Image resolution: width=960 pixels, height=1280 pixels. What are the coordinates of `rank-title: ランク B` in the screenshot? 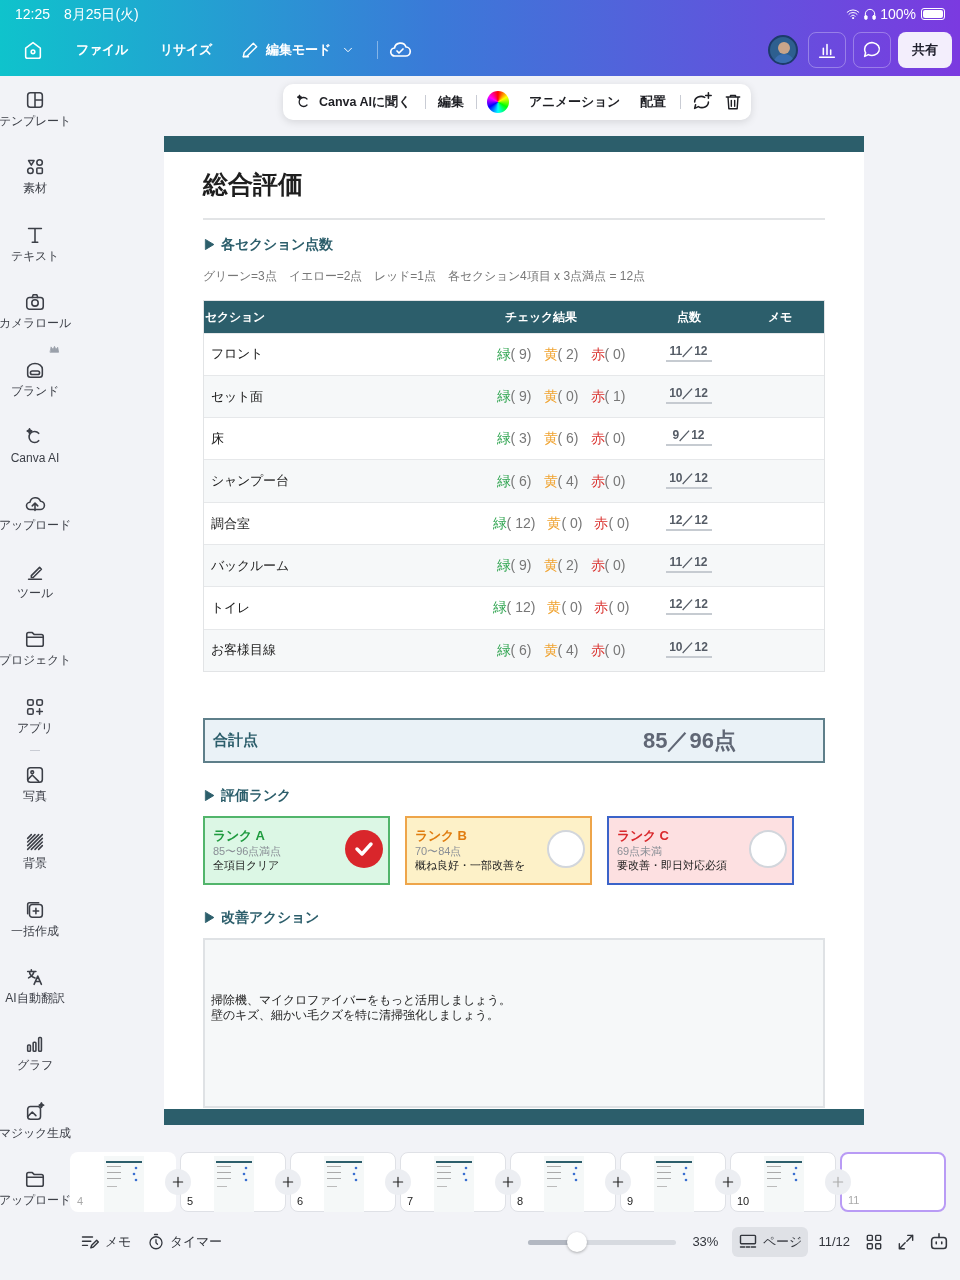 It's located at (441, 835).